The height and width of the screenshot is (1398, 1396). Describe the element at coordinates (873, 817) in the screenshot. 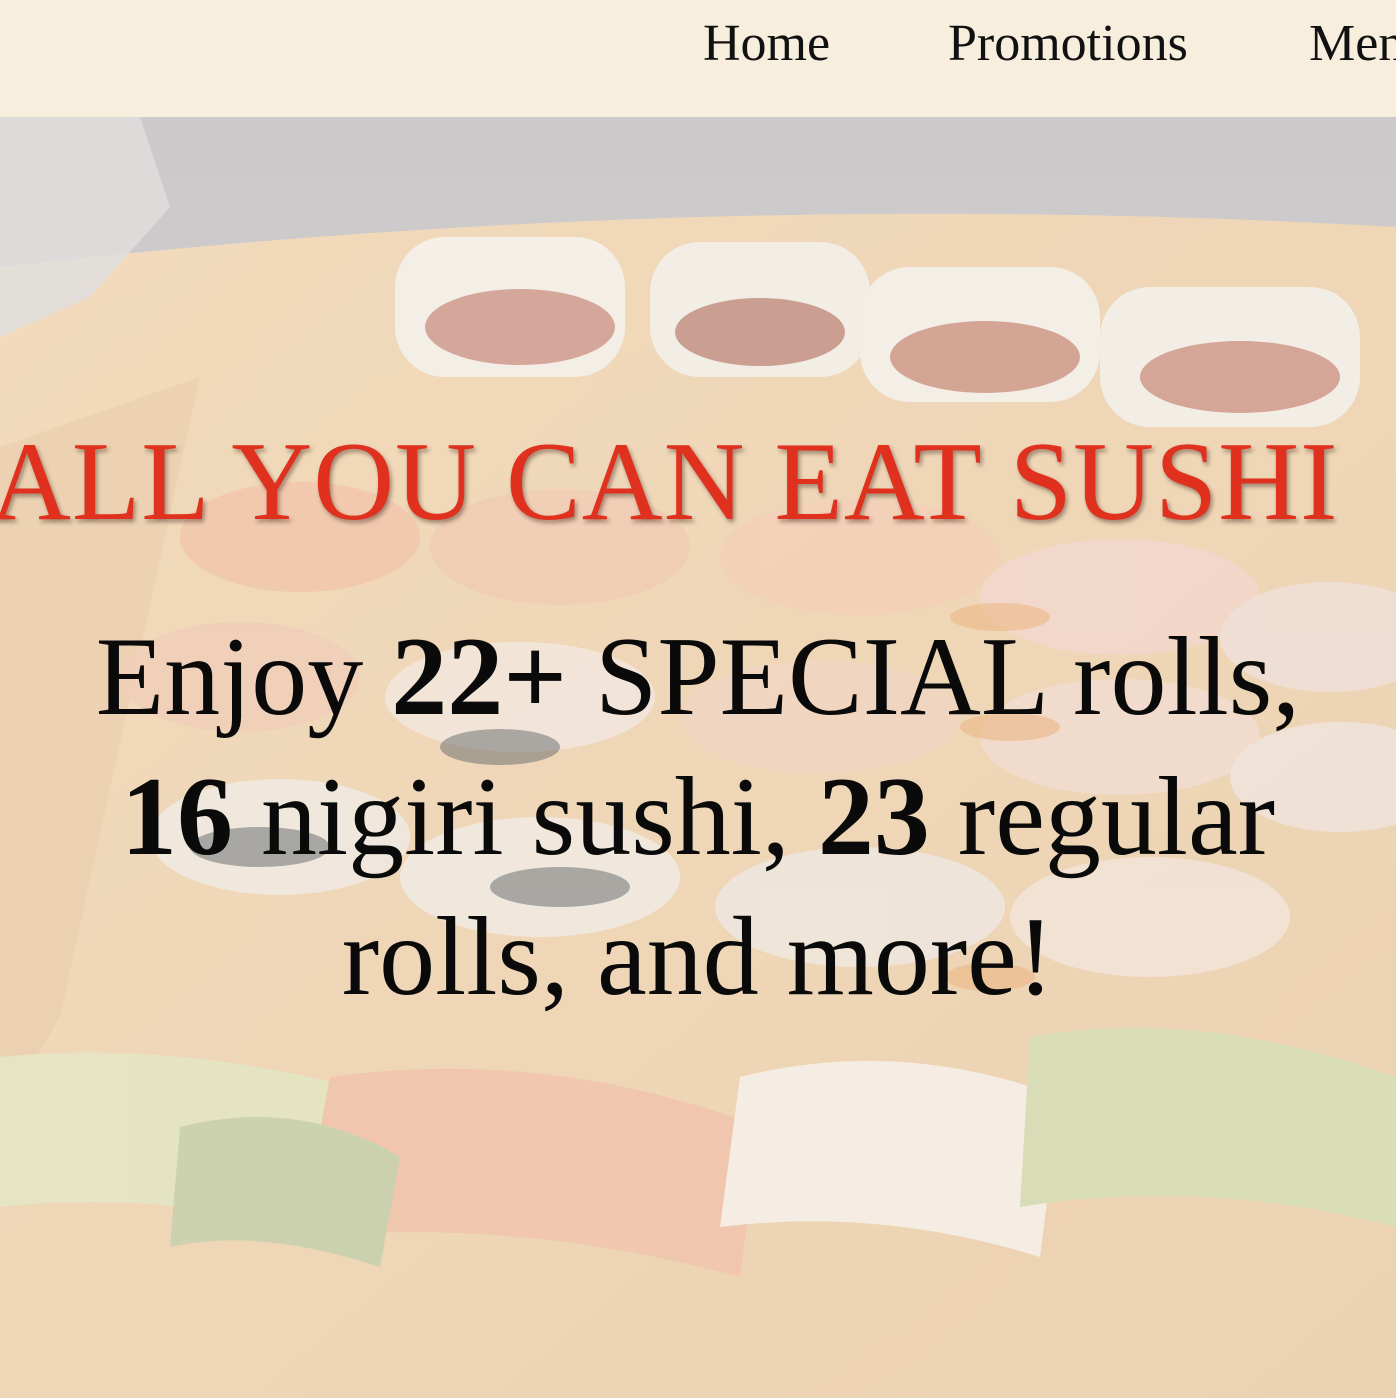

I see `regular-rolls-count: 23` at that location.